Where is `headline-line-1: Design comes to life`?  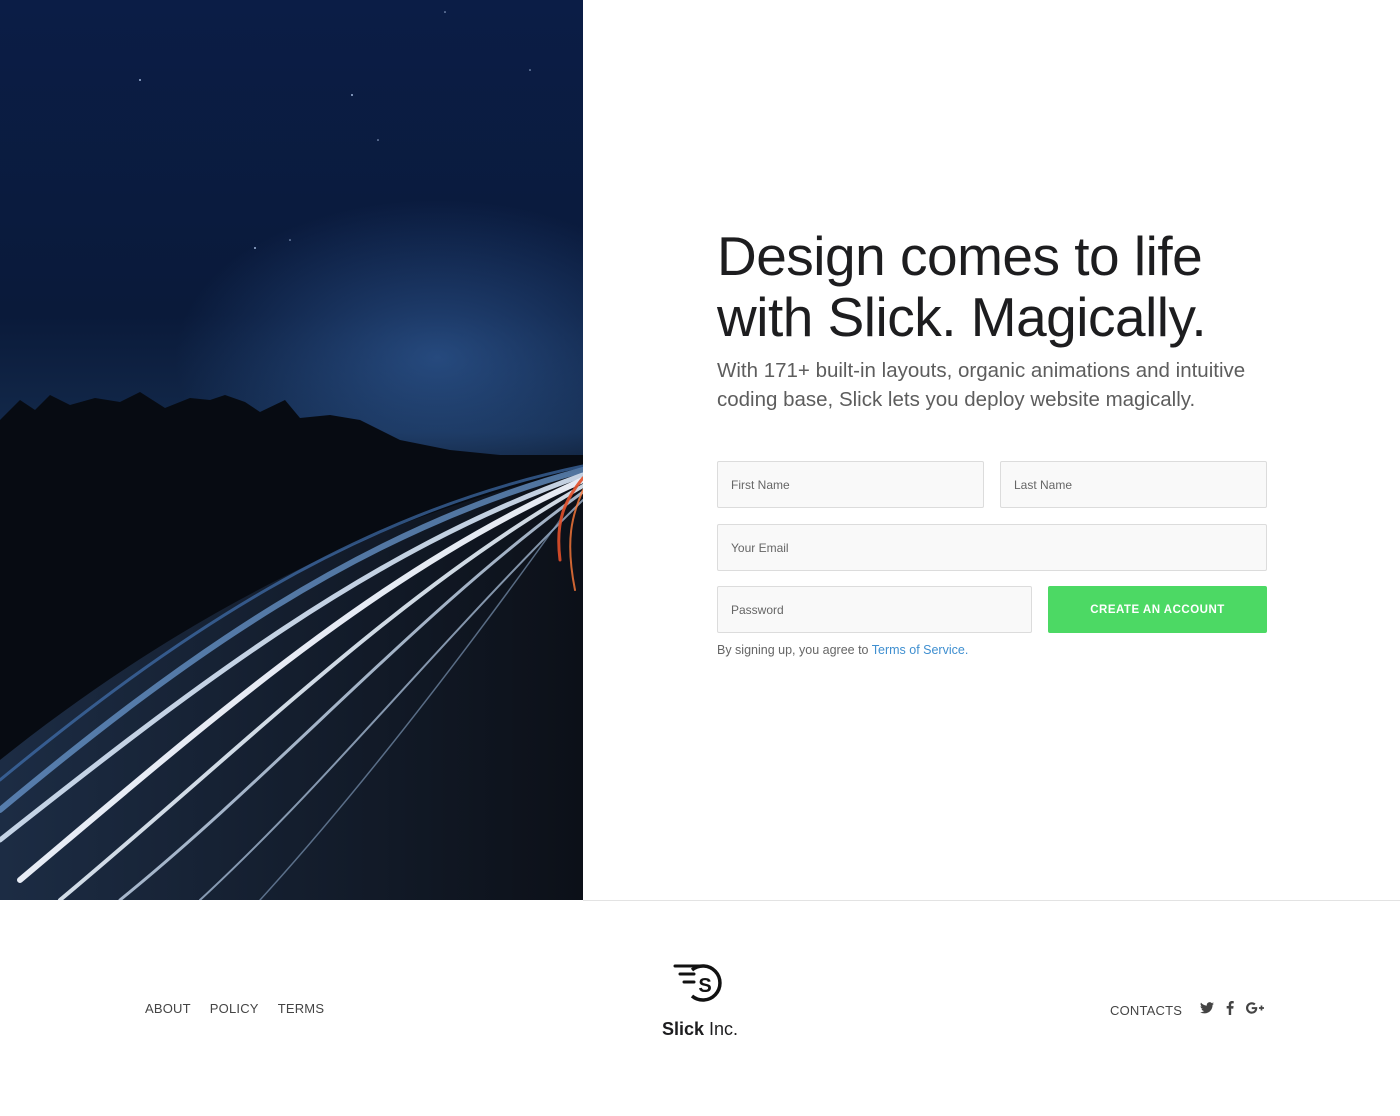 headline-line-1: Design comes to life is located at coordinates (960, 256).